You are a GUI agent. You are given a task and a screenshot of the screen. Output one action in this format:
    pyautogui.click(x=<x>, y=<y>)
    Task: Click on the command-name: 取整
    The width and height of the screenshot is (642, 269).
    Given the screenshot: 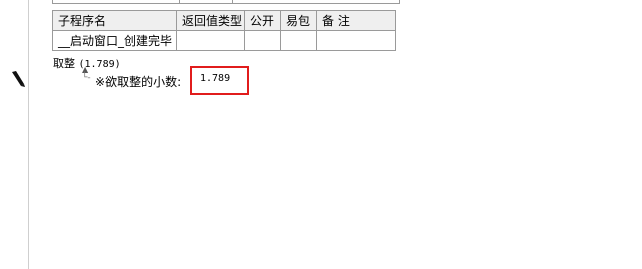 What is the action you would take?
    pyautogui.click(x=64, y=63)
    